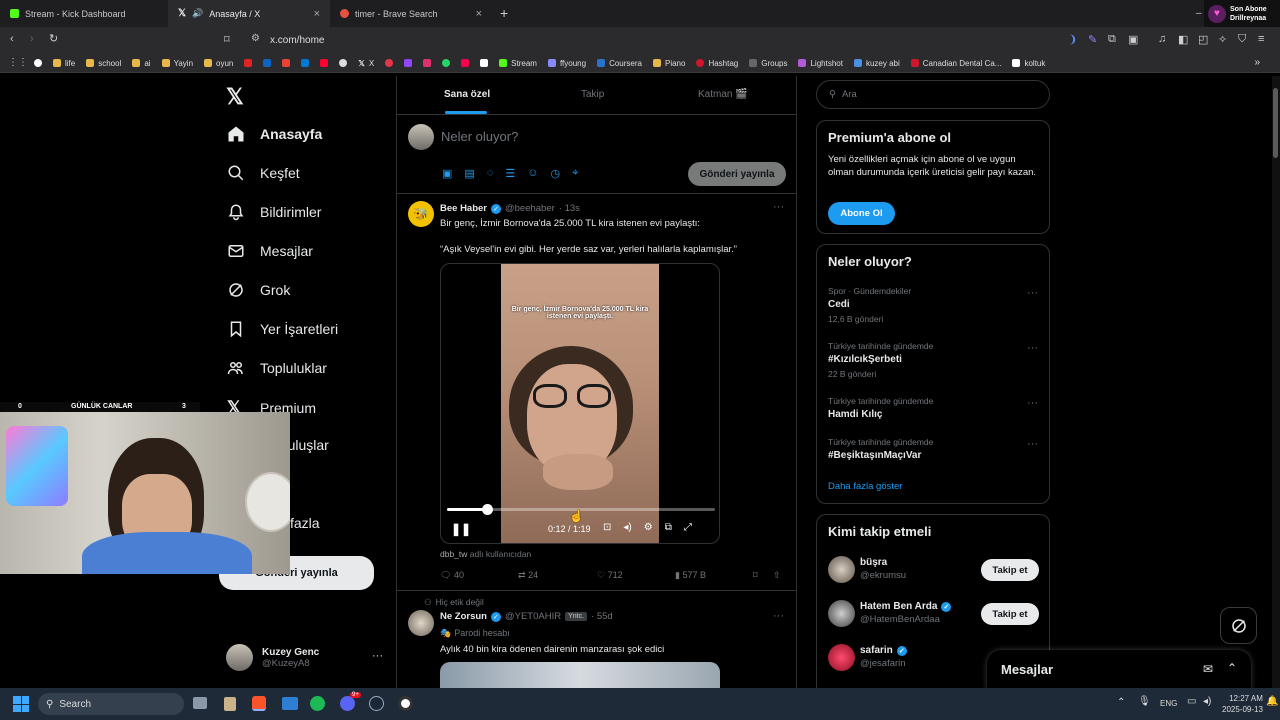  Describe the element at coordinates (272, 657) in the screenshot. I see `account-switcher: Kuzey Genc @KuzeyA8` at that location.